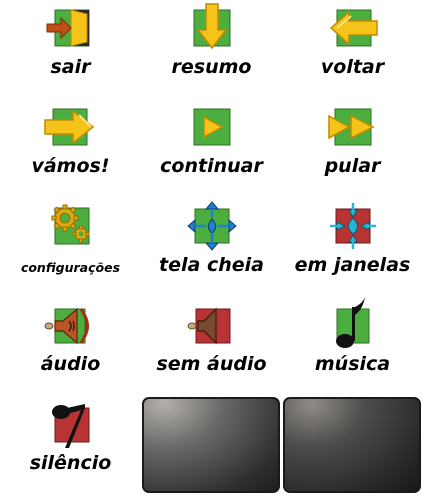 This screenshot has width=423, height=495. I want to click on windowed-icon, so click(352, 226).